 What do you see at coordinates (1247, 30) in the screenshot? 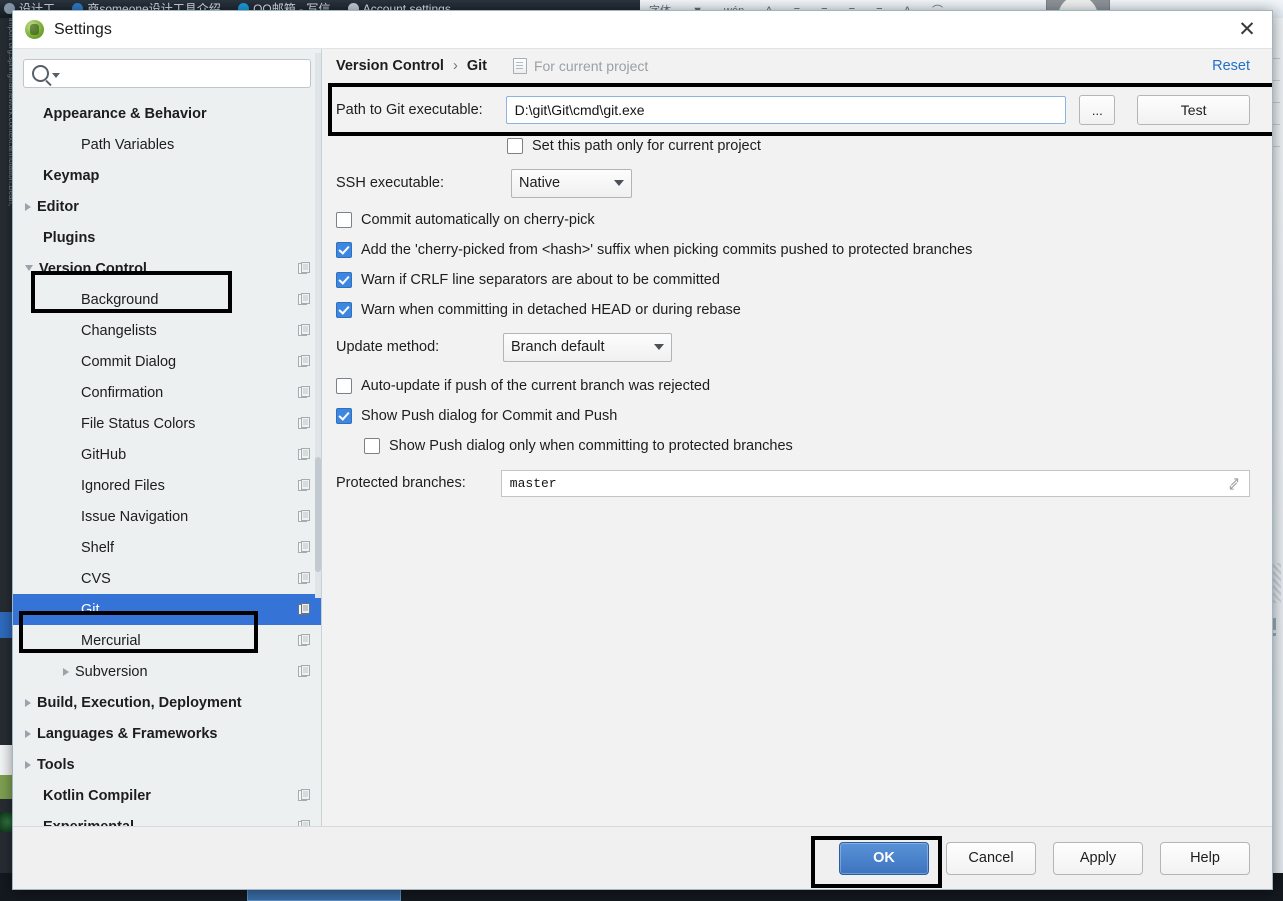
I see `close-icon: ✕` at bounding box center [1247, 30].